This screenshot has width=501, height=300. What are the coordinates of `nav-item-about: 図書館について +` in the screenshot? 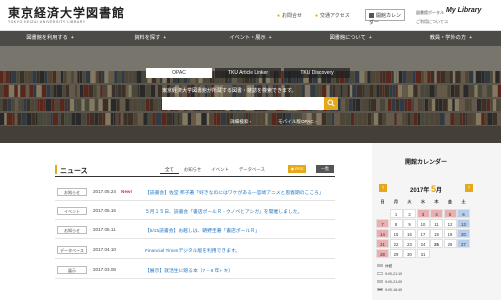 It's located at (351, 38).